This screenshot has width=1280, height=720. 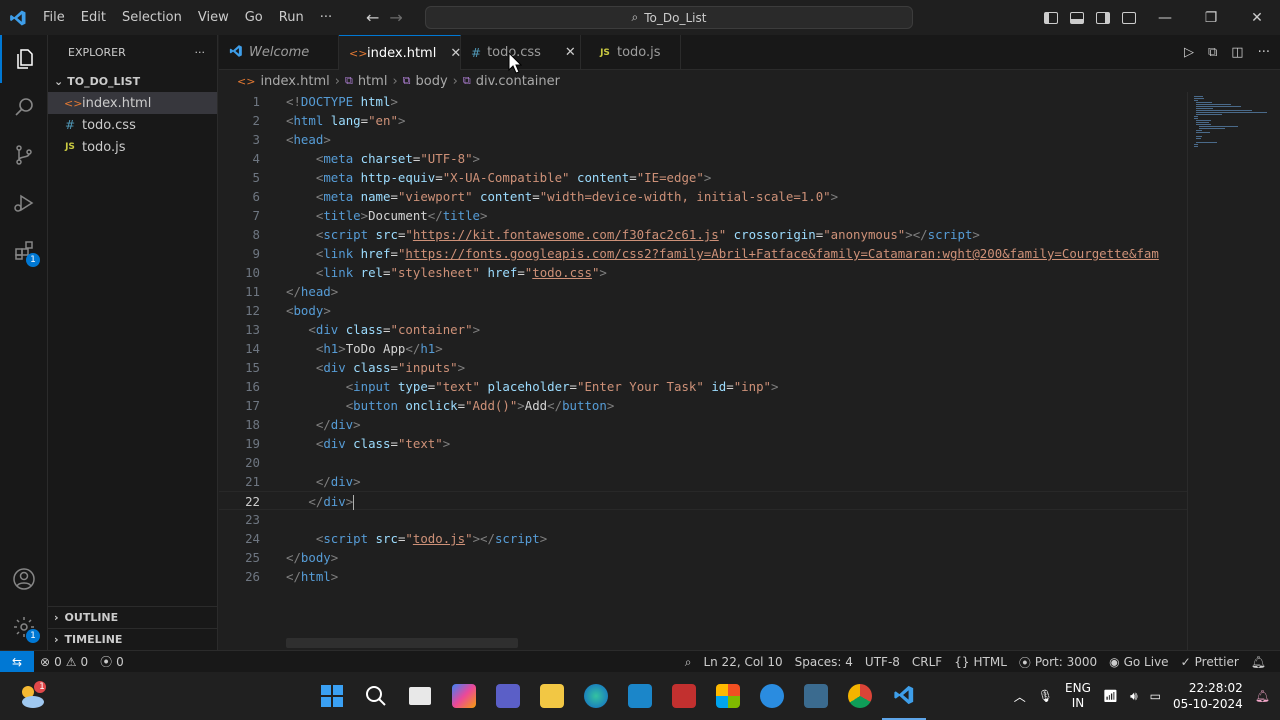 What do you see at coordinates (466, 80) in the screenshot?
I see `element-symbol-icon: ⧉` at bounding box center [466, 80].